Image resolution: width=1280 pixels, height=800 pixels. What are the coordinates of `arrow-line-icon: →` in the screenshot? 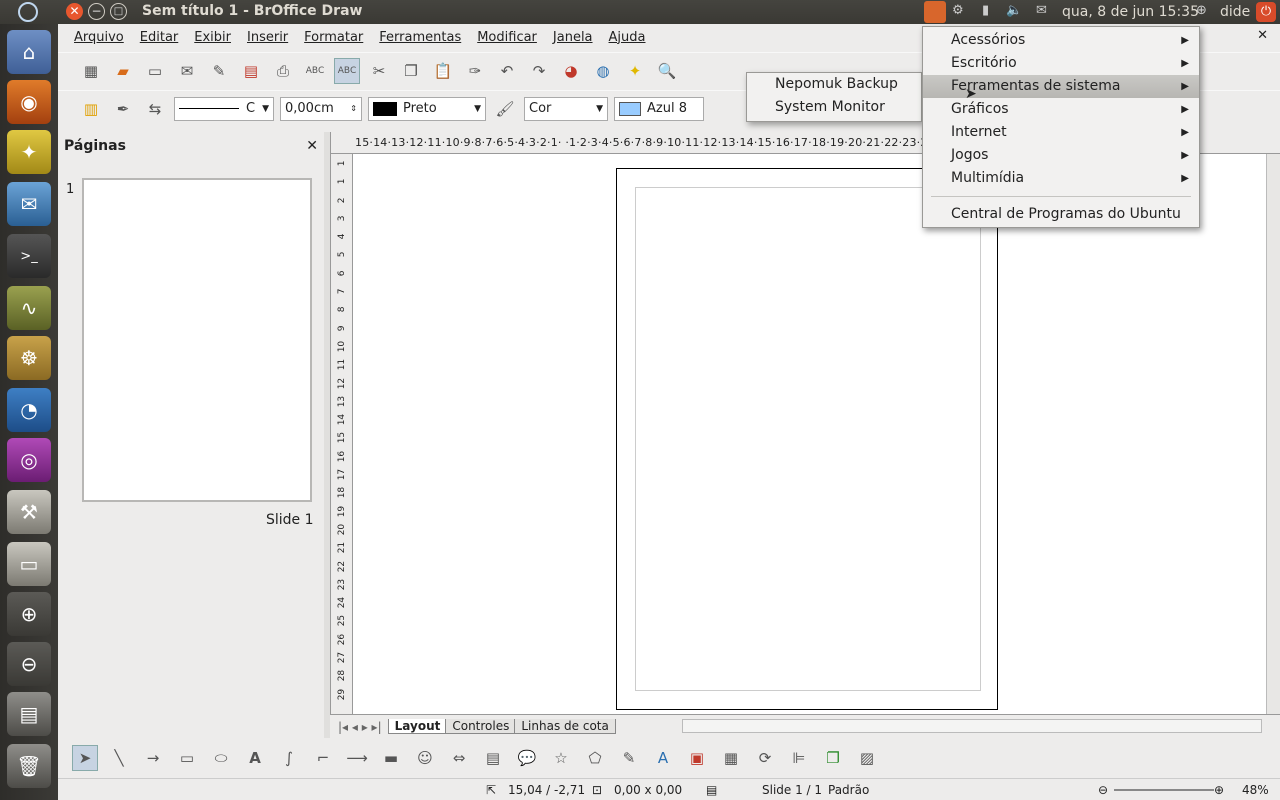 It's located at (153, 758).